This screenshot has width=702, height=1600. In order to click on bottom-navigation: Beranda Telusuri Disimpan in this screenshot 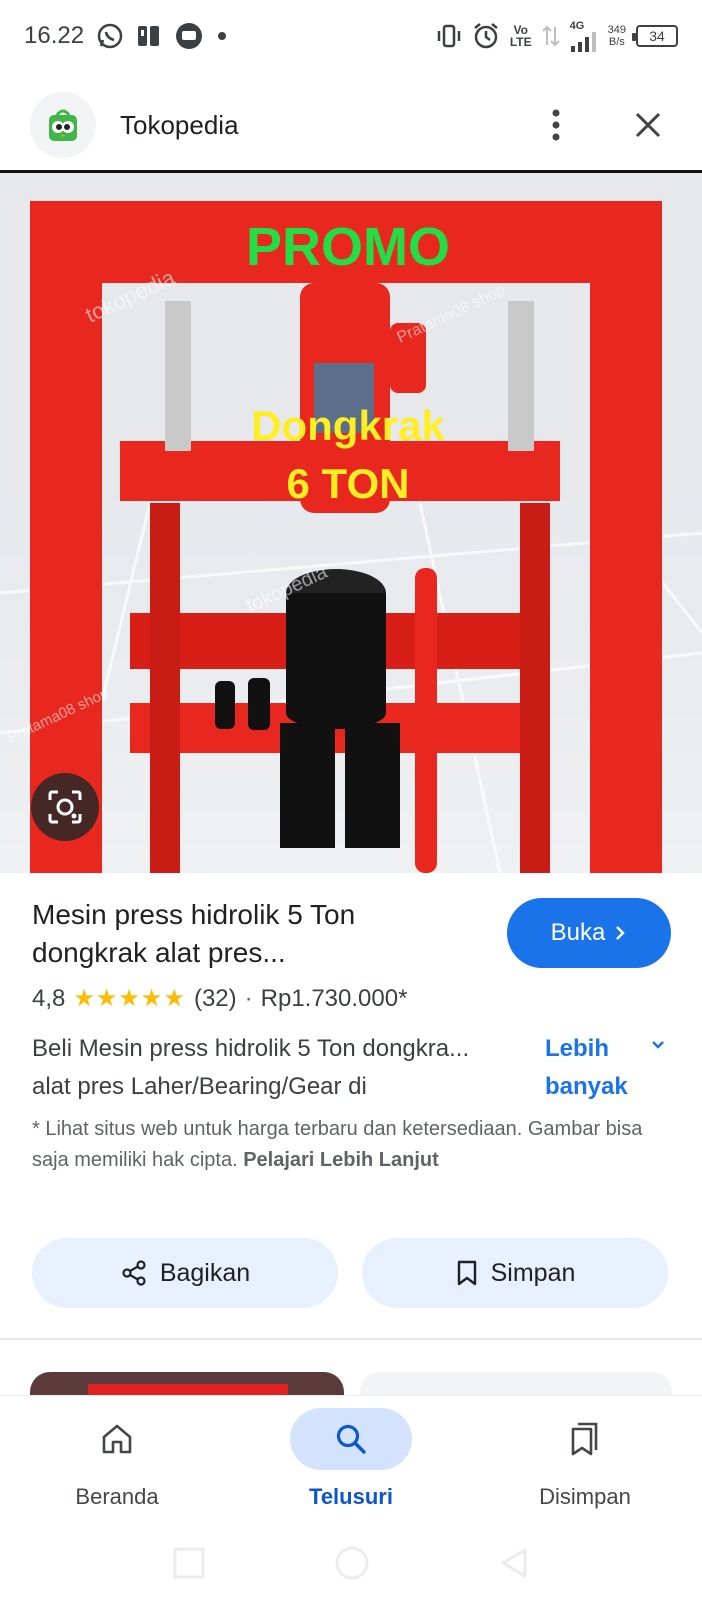, I will do `click(351, 1461)`.